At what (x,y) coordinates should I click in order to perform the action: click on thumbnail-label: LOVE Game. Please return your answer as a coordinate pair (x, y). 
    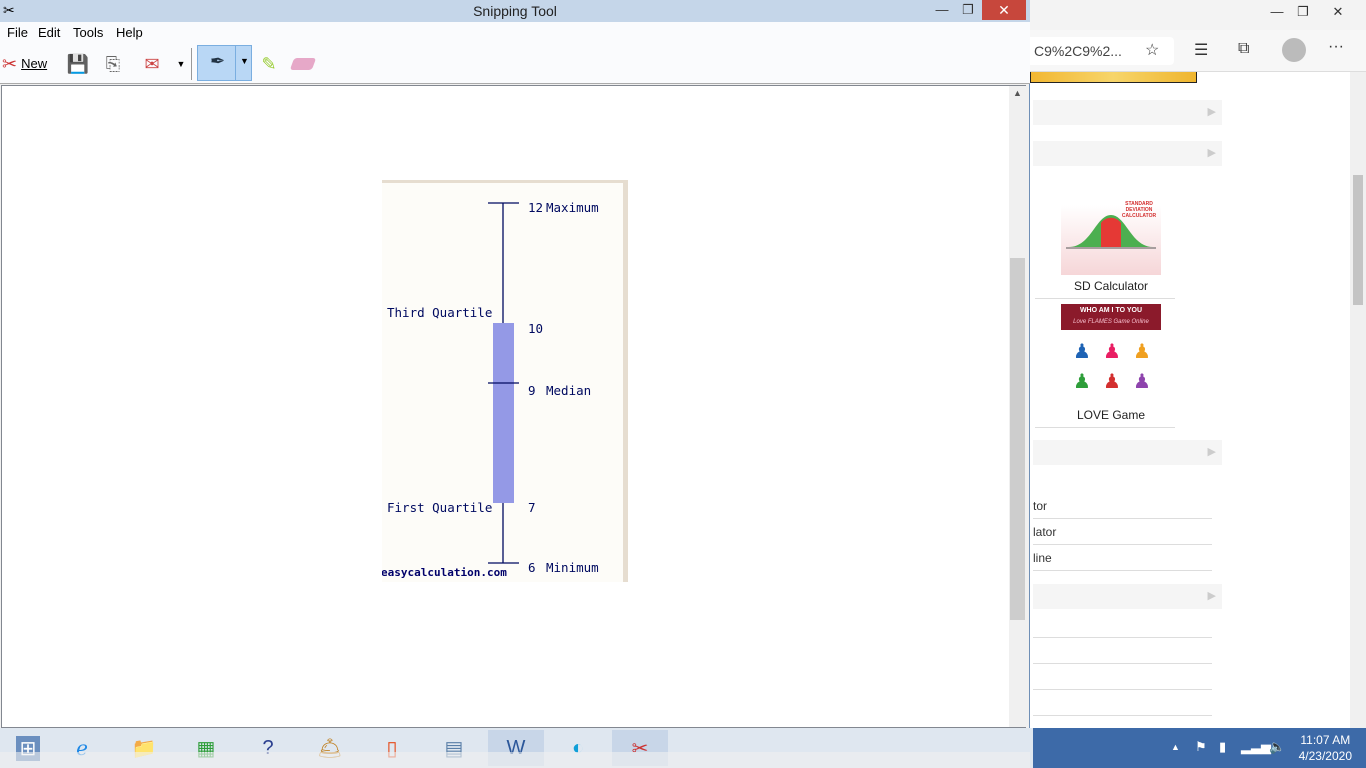
    Looking at the image, I should click on (1111, 415).